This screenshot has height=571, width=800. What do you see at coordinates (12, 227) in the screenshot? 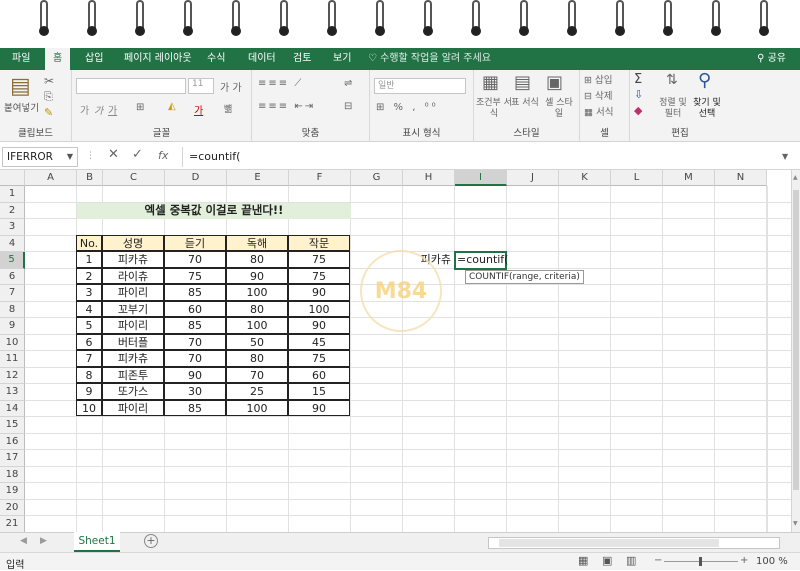
I see `row-header-3: 3` at bounding box center [12, 227].